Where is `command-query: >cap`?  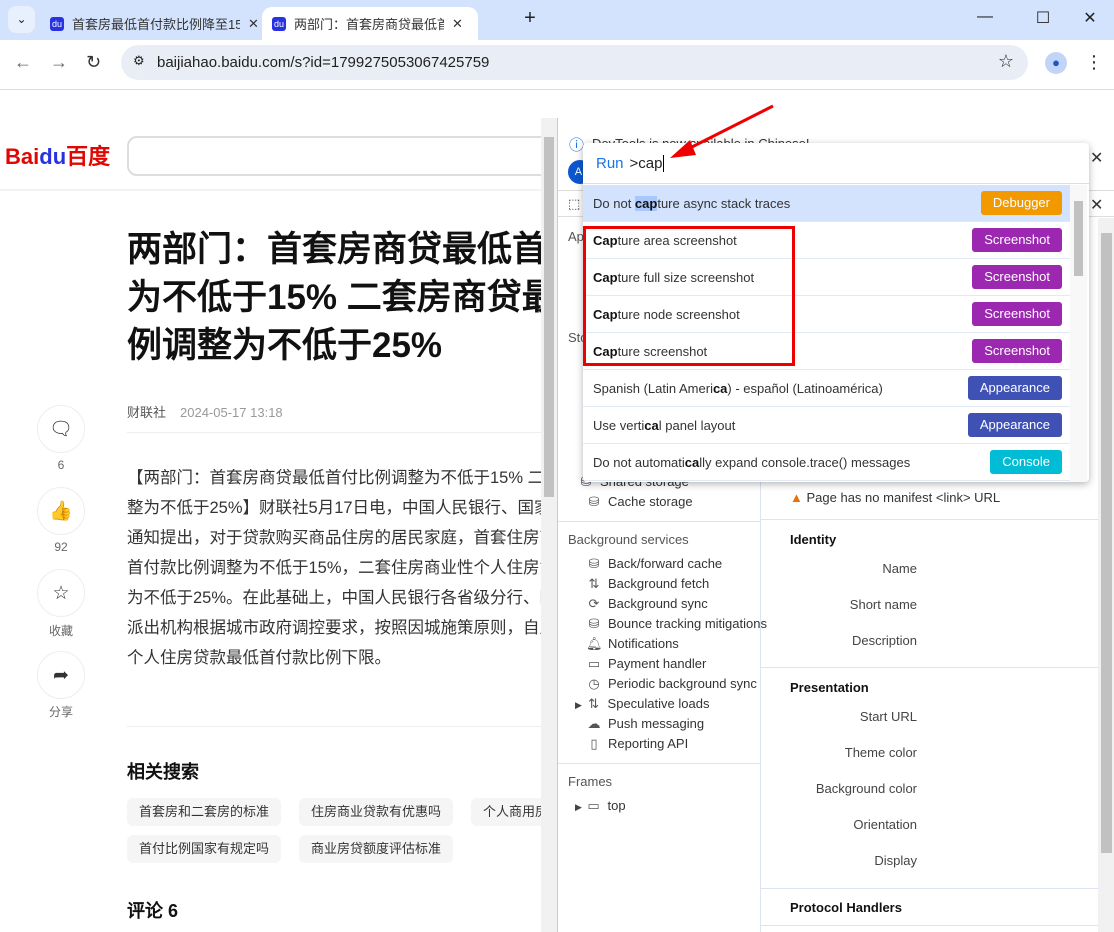 command-query: >cap is located at coordinates (646, 163).